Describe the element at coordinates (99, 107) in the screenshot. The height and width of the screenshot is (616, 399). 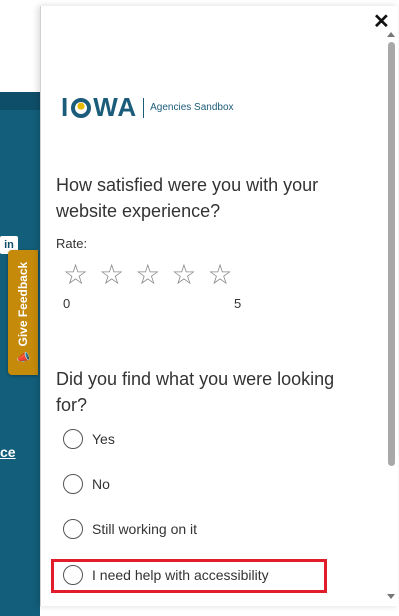
I see `logo-wordmark: I WA` at that location.